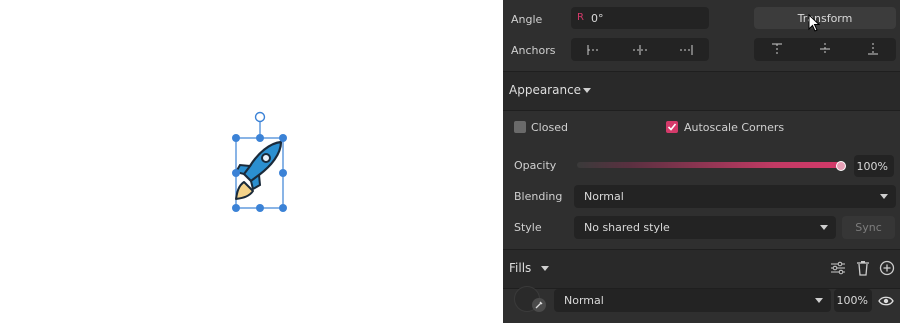  Describe the element at coordinates (545, 90) in the screenshot. I see `appearance-title: Appearance` at that location.